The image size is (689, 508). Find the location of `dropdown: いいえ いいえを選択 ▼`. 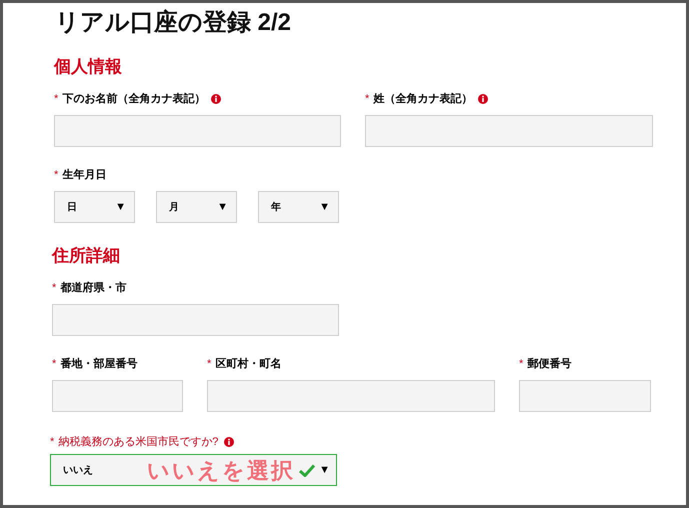

dropdown: いいえ いいえを選択 ▼ is located at coordinates (193, 470).